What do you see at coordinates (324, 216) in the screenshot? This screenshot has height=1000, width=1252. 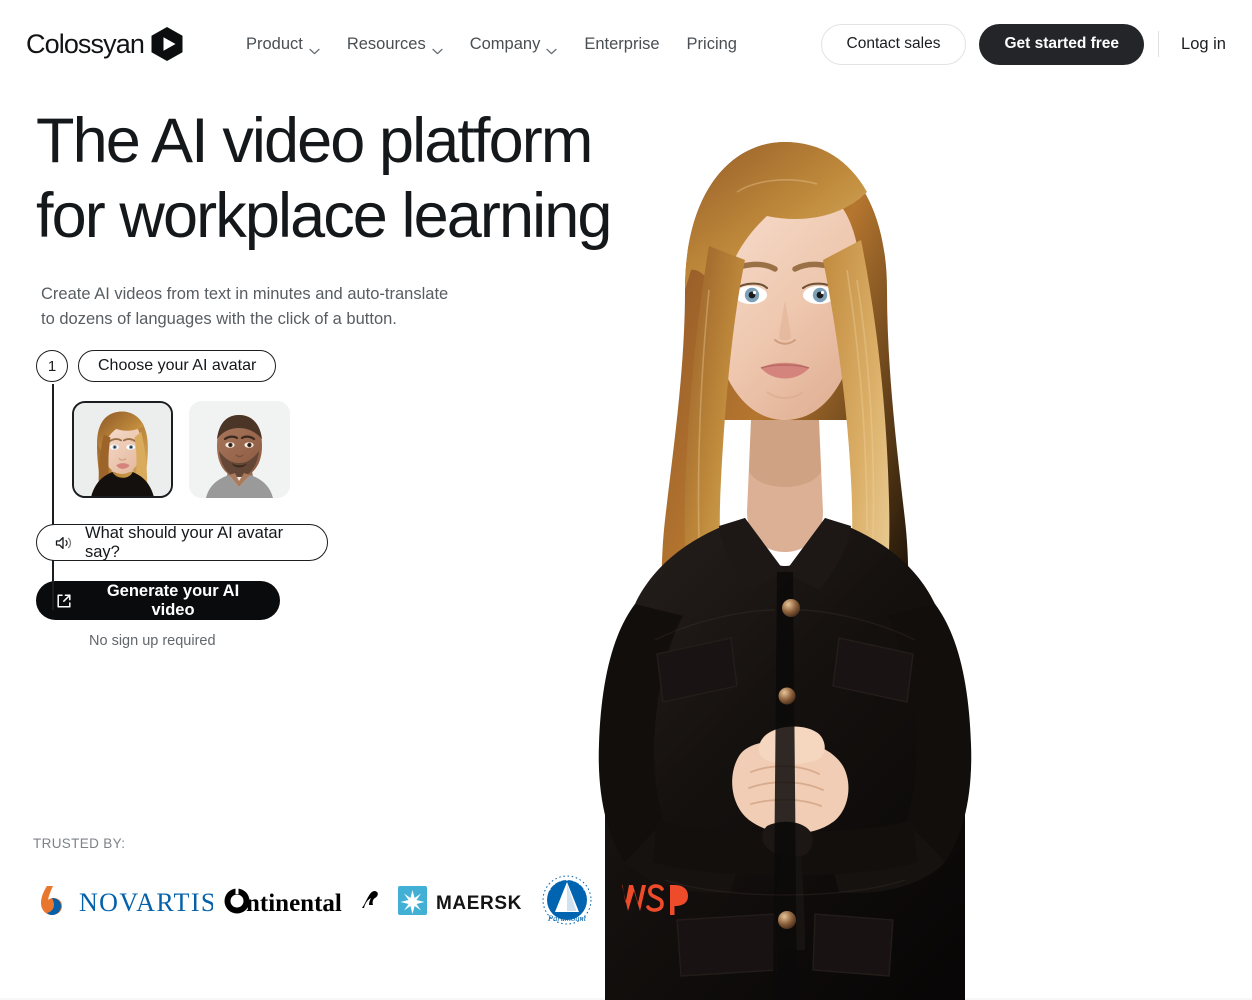 I see `headline-line-2: for workplace learning` at bounding box center [324, 216].